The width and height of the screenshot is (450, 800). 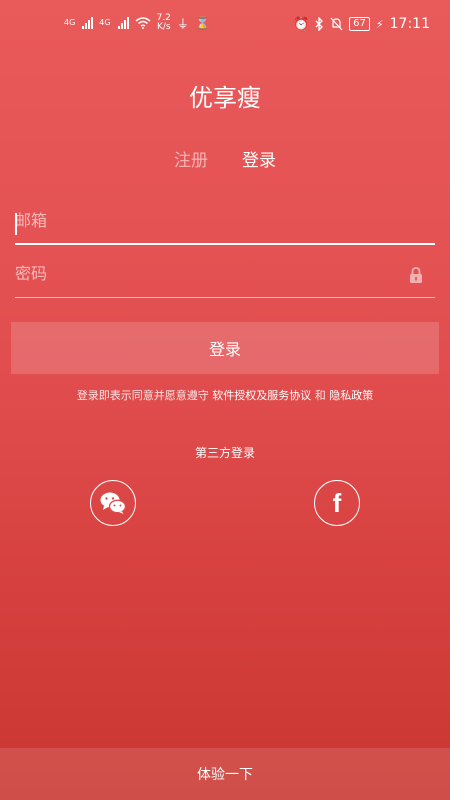 What do you see at coordinates (225, 348) in the screenshot?
I see `login-button: 登录` at bounding box center [225, 348].